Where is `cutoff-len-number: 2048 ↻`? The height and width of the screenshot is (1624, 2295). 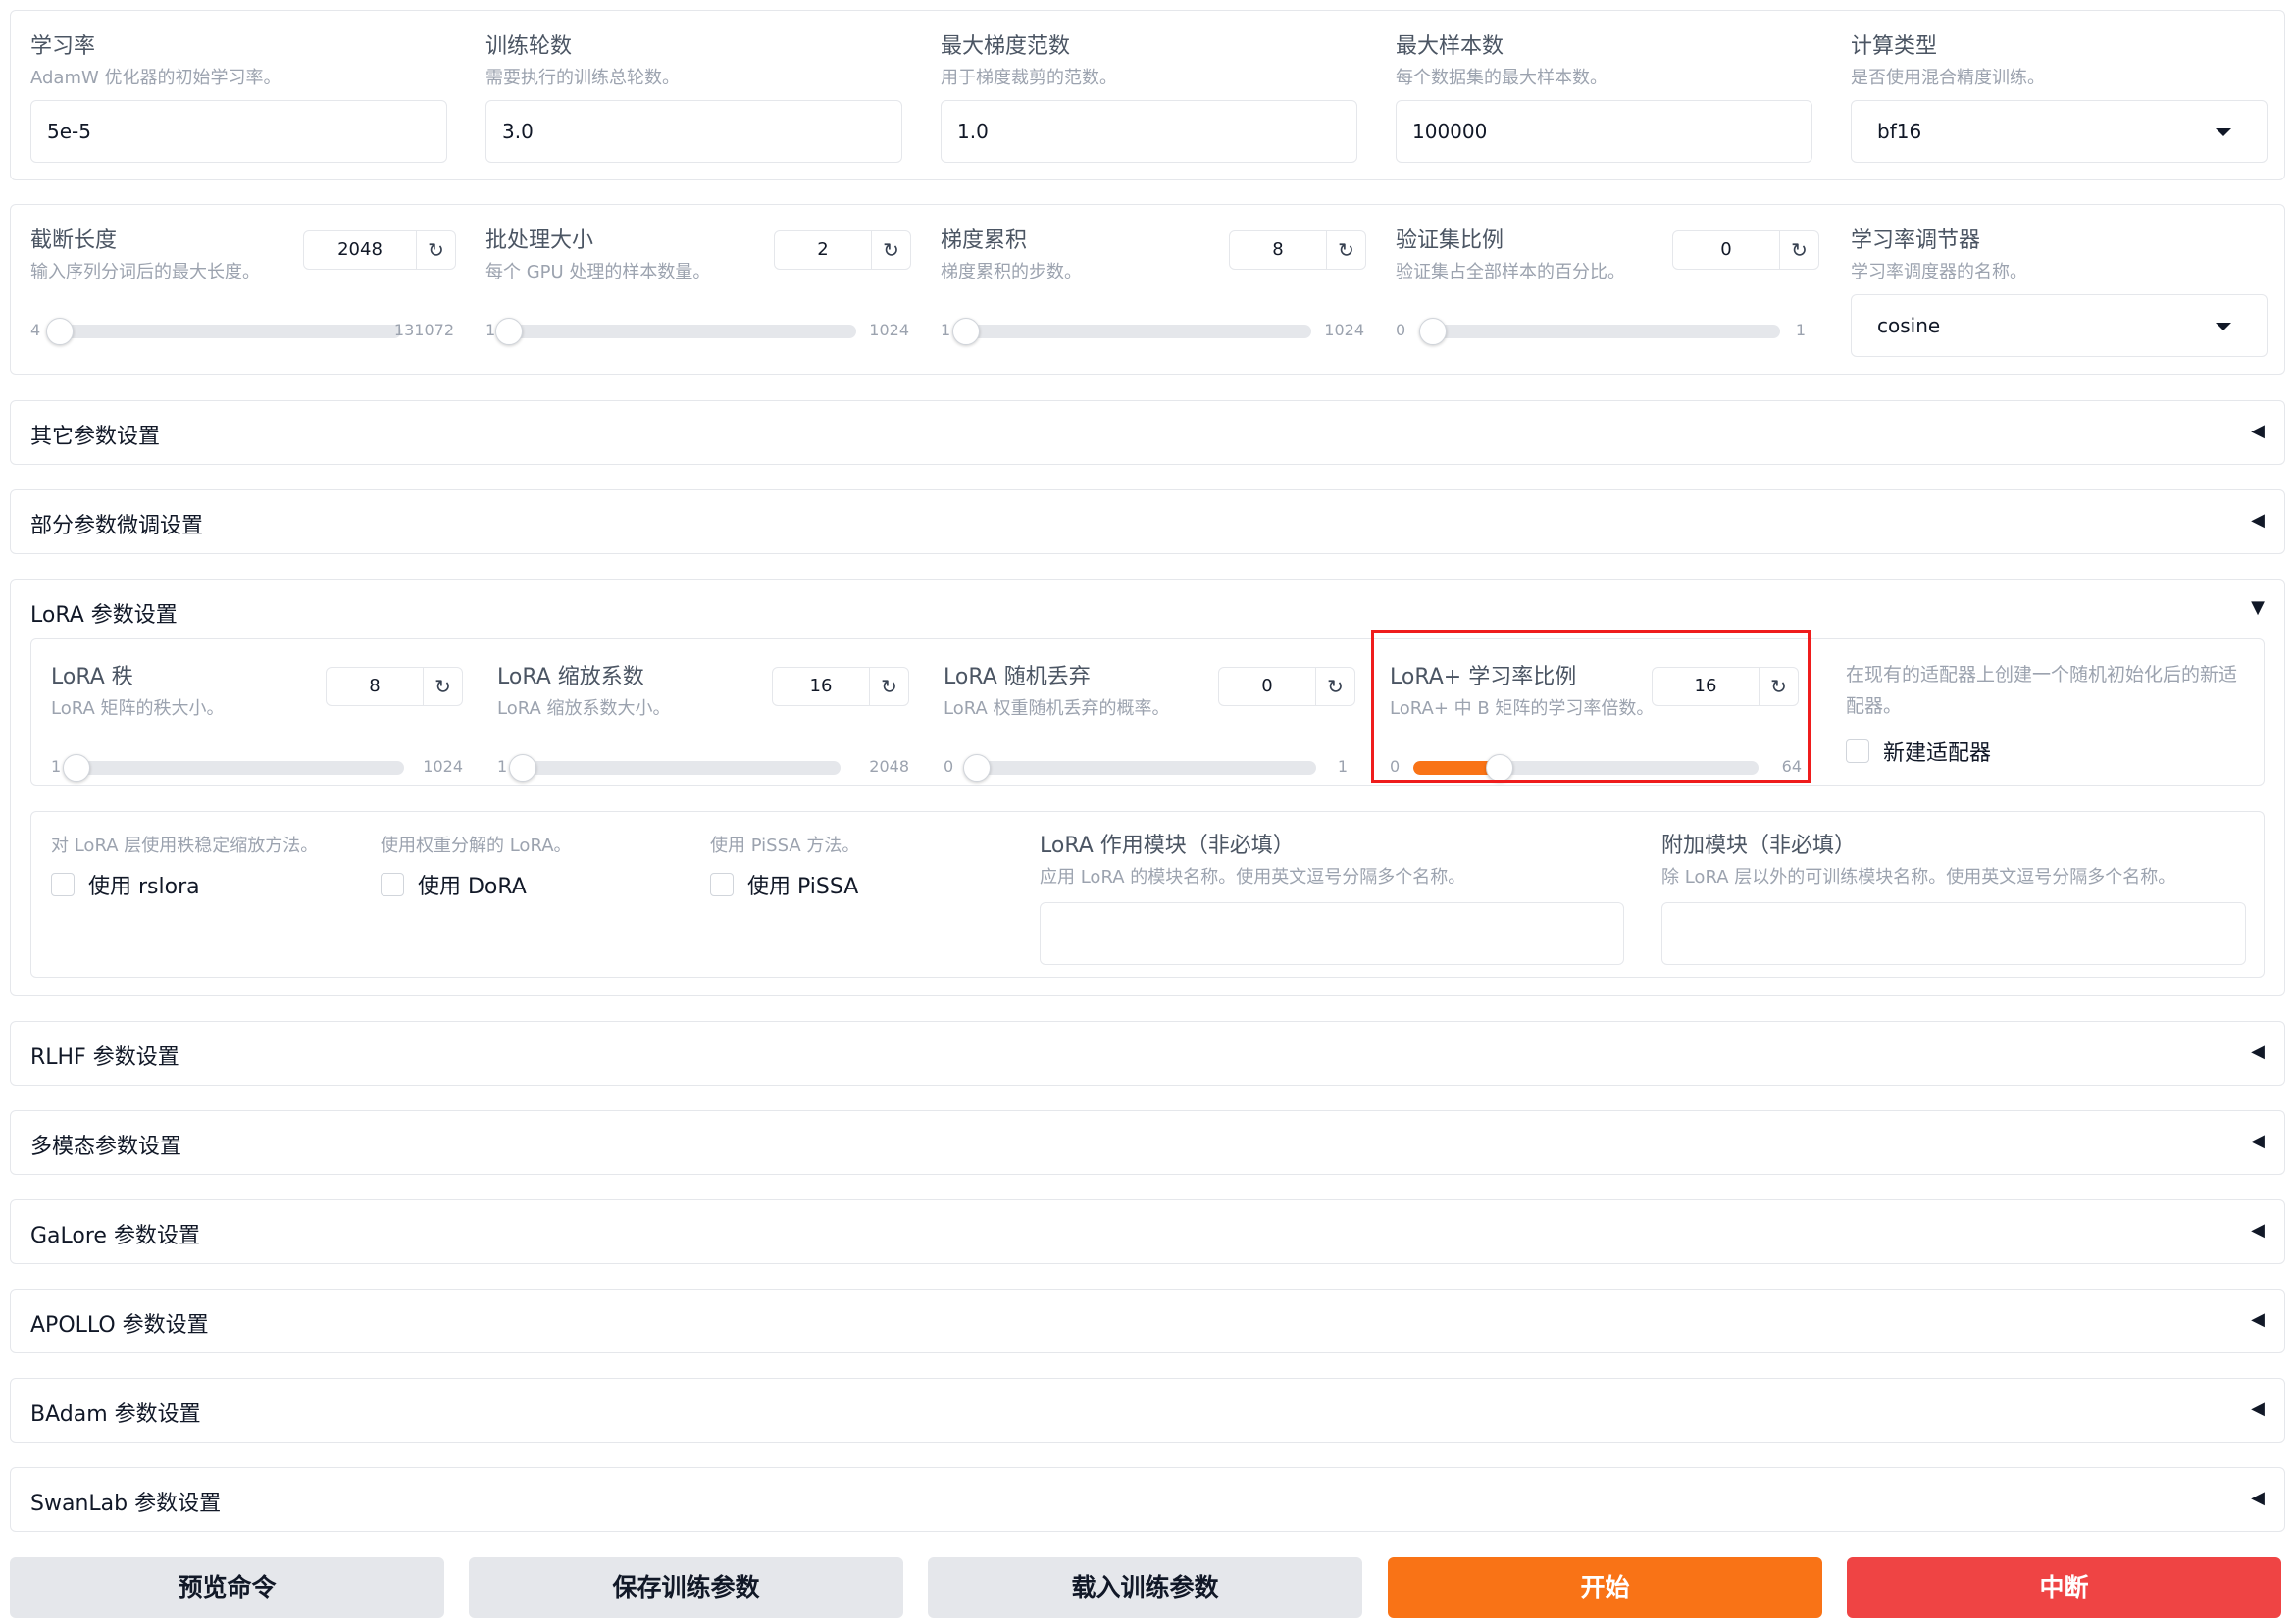 cutoff-len-number: 2048 ↻ is located at coordinates (379, 250).